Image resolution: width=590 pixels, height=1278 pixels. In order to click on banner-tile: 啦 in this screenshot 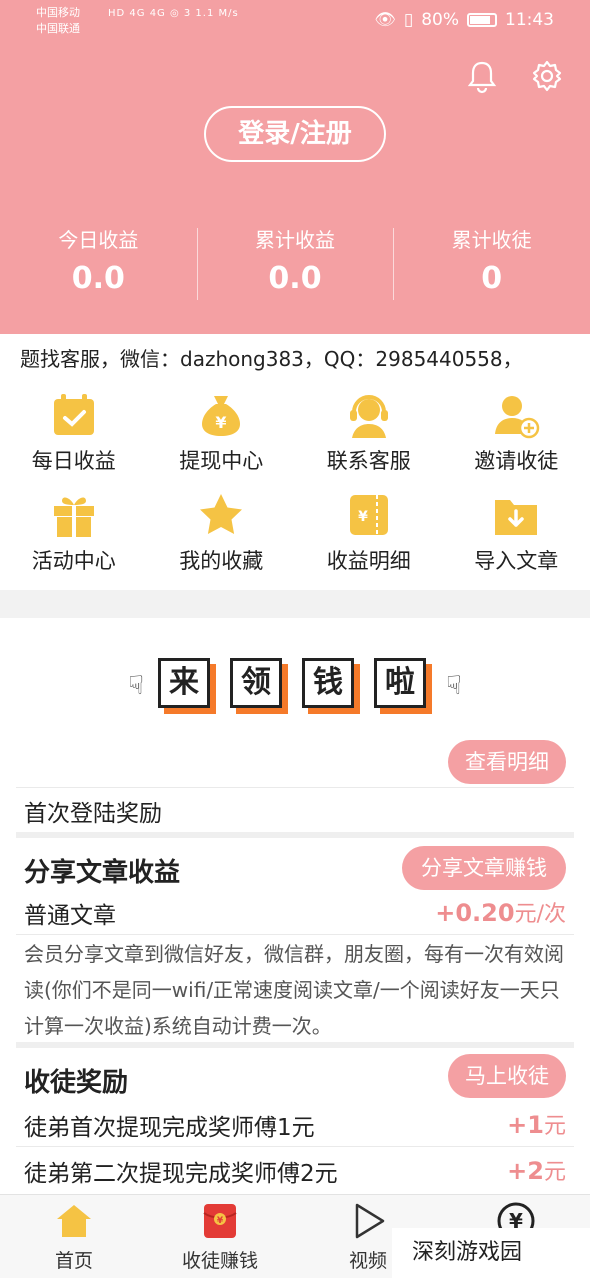, I will do `click(403, 686)`.